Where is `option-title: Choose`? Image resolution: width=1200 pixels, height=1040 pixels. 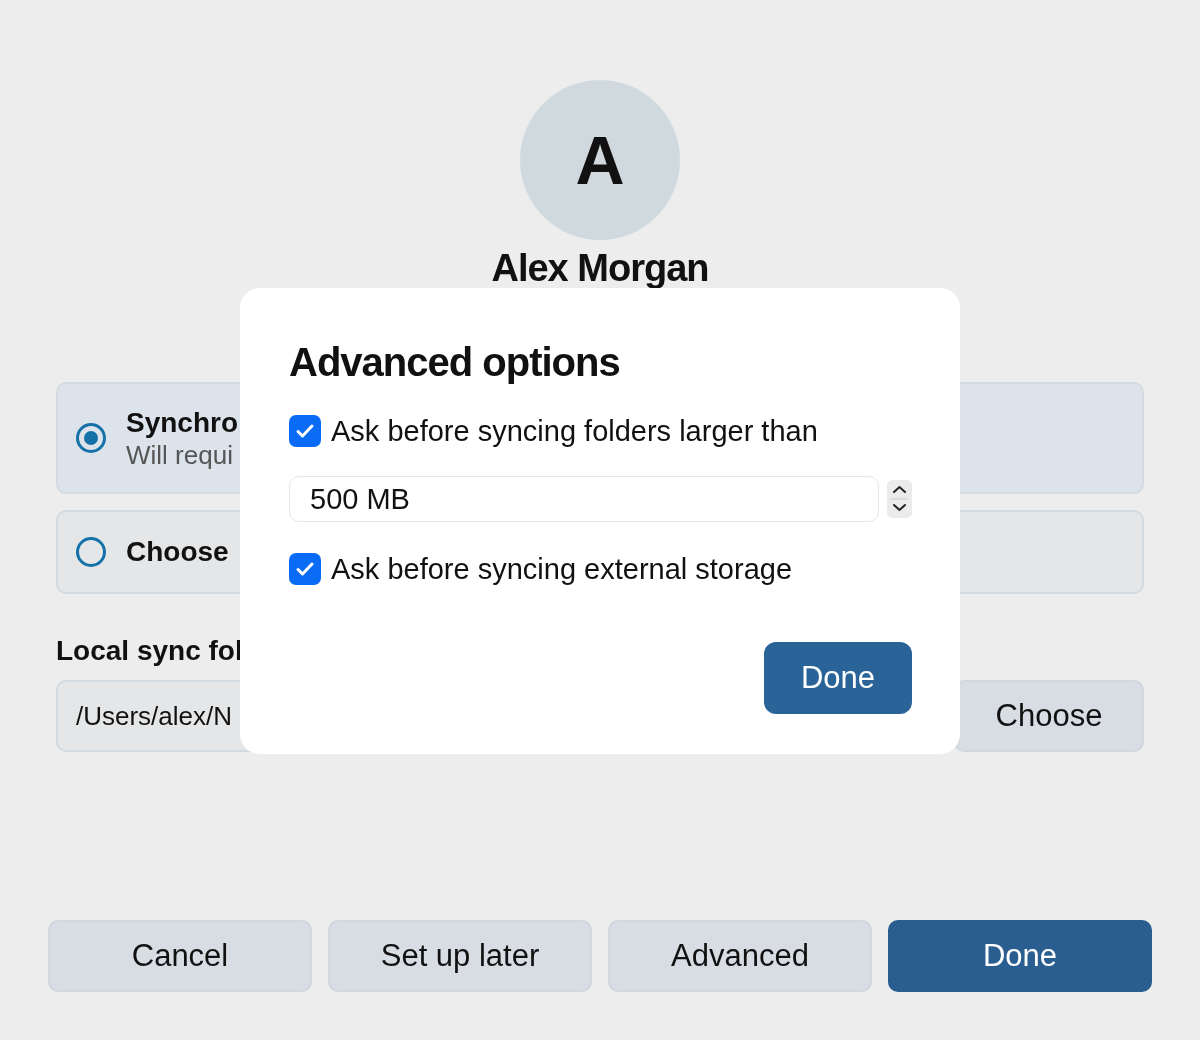
option-title: Choose is located at coordinates (177, 552).